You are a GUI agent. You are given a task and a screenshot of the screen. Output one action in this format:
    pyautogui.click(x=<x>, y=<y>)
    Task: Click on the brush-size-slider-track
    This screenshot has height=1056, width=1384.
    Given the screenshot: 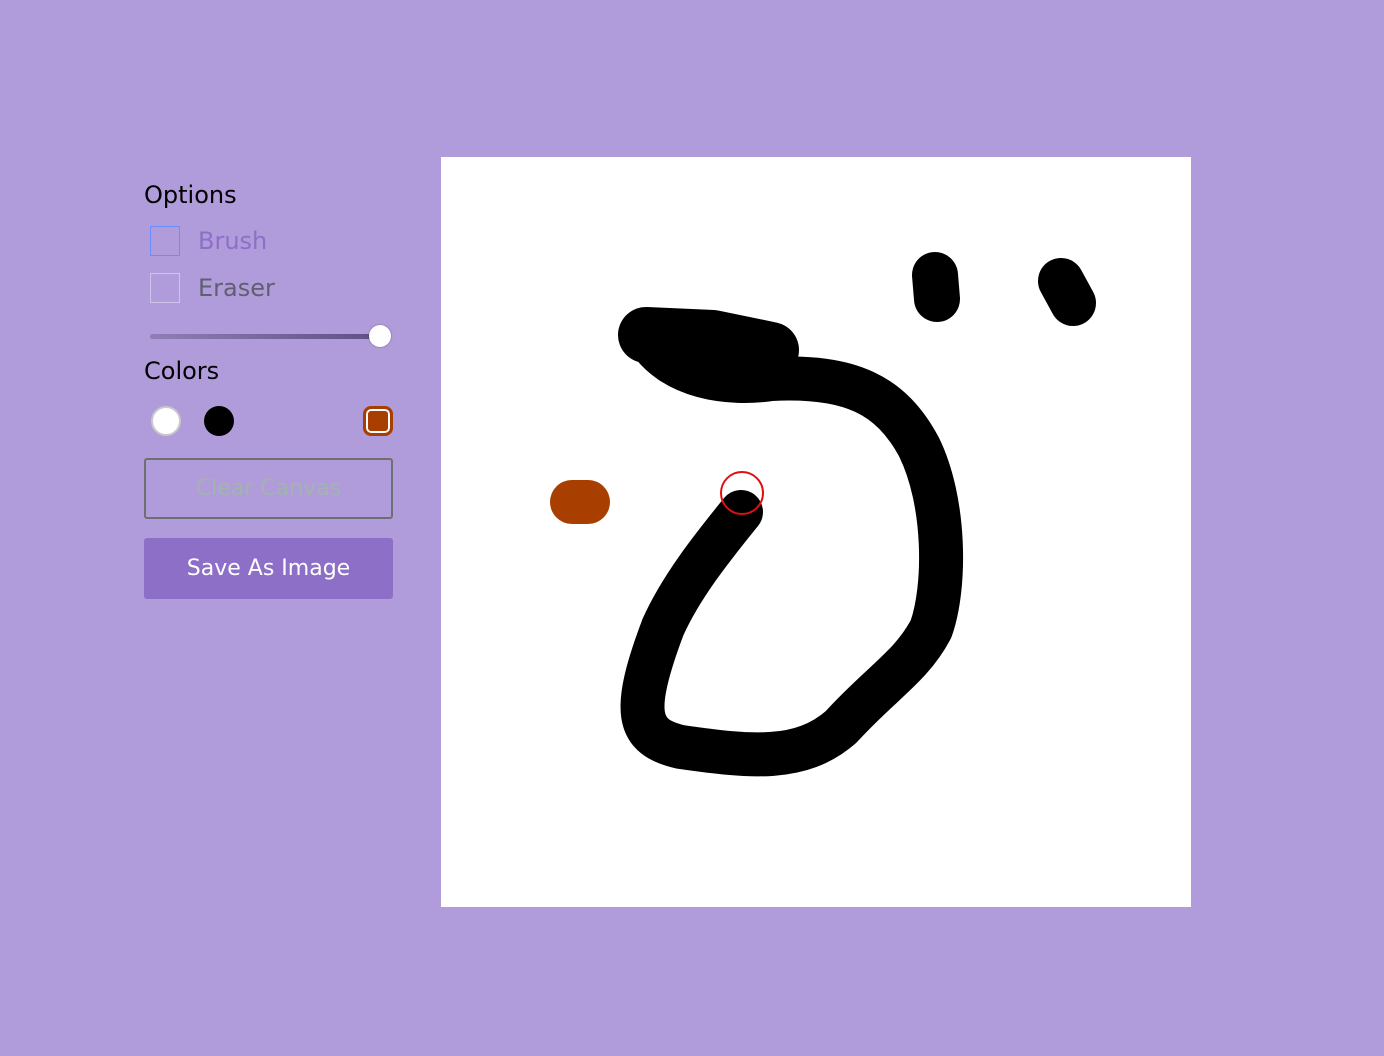 What is the action you would take?
    pyautogui.click(x=266, y=336)
    